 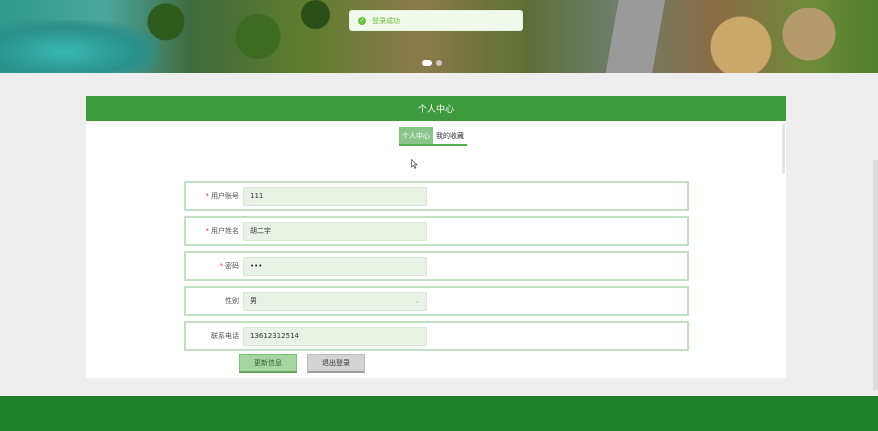 What do you see at coordinates (335, 301) in the screenshot?
I see `gender-select: 男 ⌄` at bounding box center [335, 301].